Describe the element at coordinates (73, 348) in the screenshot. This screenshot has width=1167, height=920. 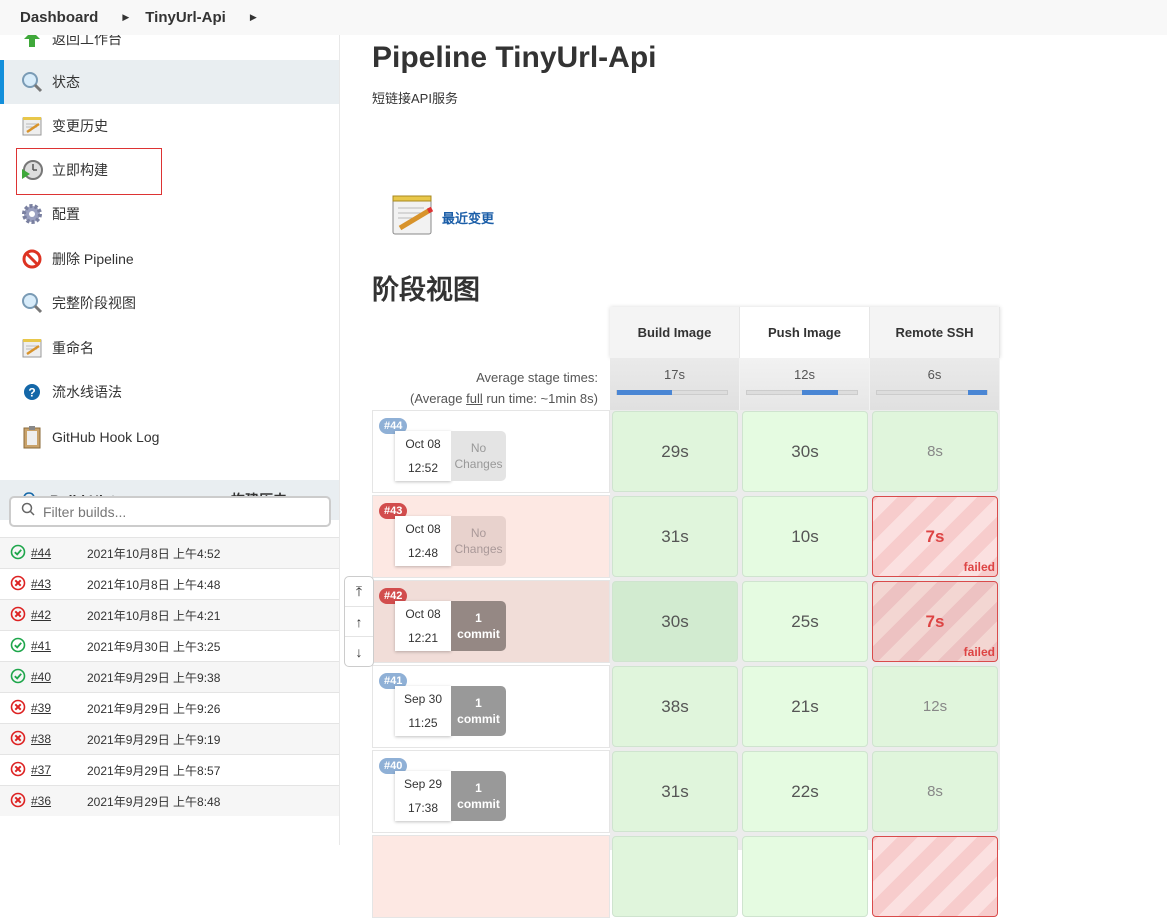
I see `sidebar-item-label: 重命名` at that location.